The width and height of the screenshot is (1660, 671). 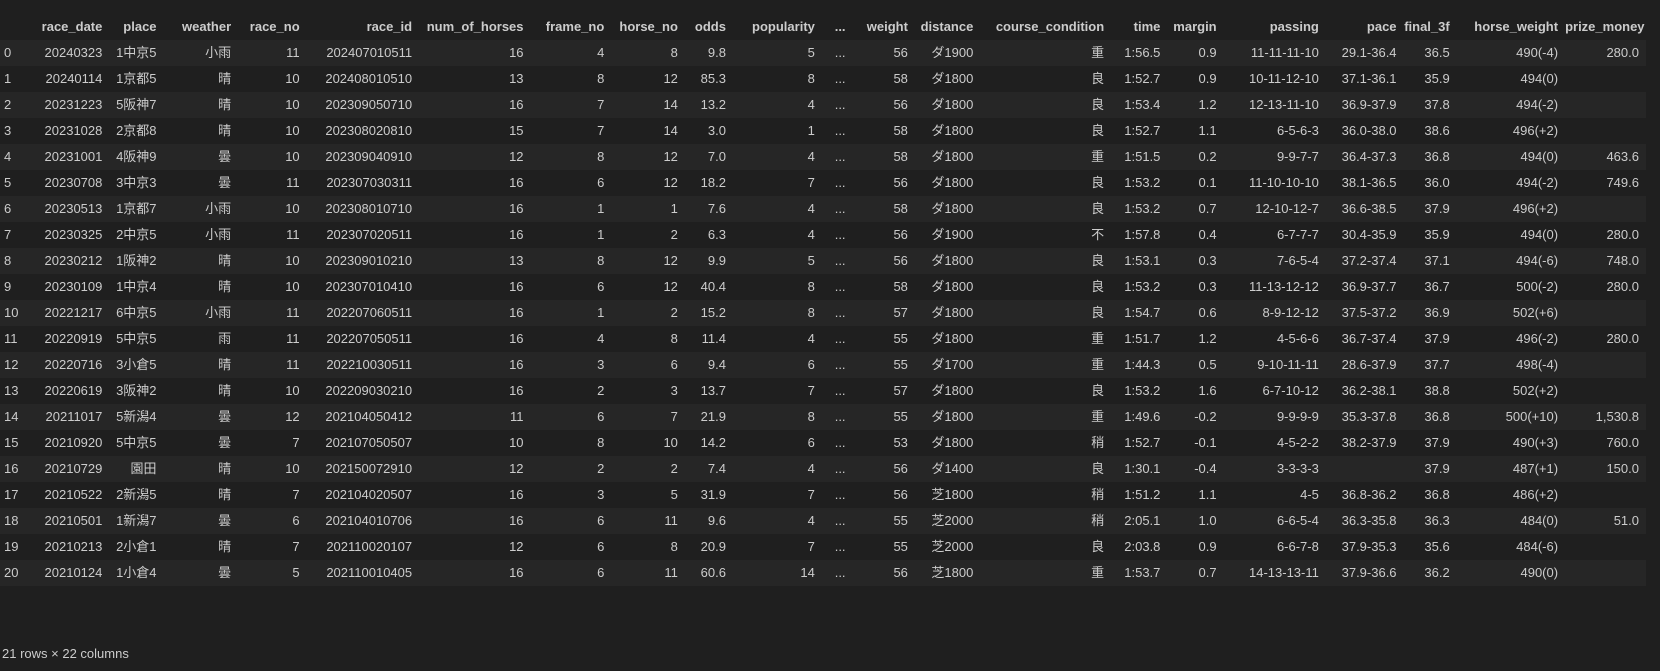 I want to click on table-cell: 4-5, so click(x=1309, y=494).